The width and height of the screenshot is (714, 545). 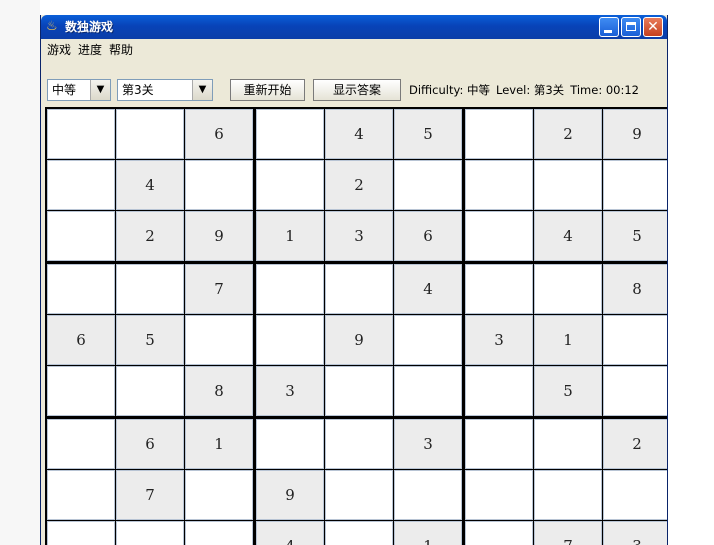 What do you see at coordinates (499, 340) in the screenshot?
I see `sudoku-cell-r5c7: 3` at bounding box center [499, 340].